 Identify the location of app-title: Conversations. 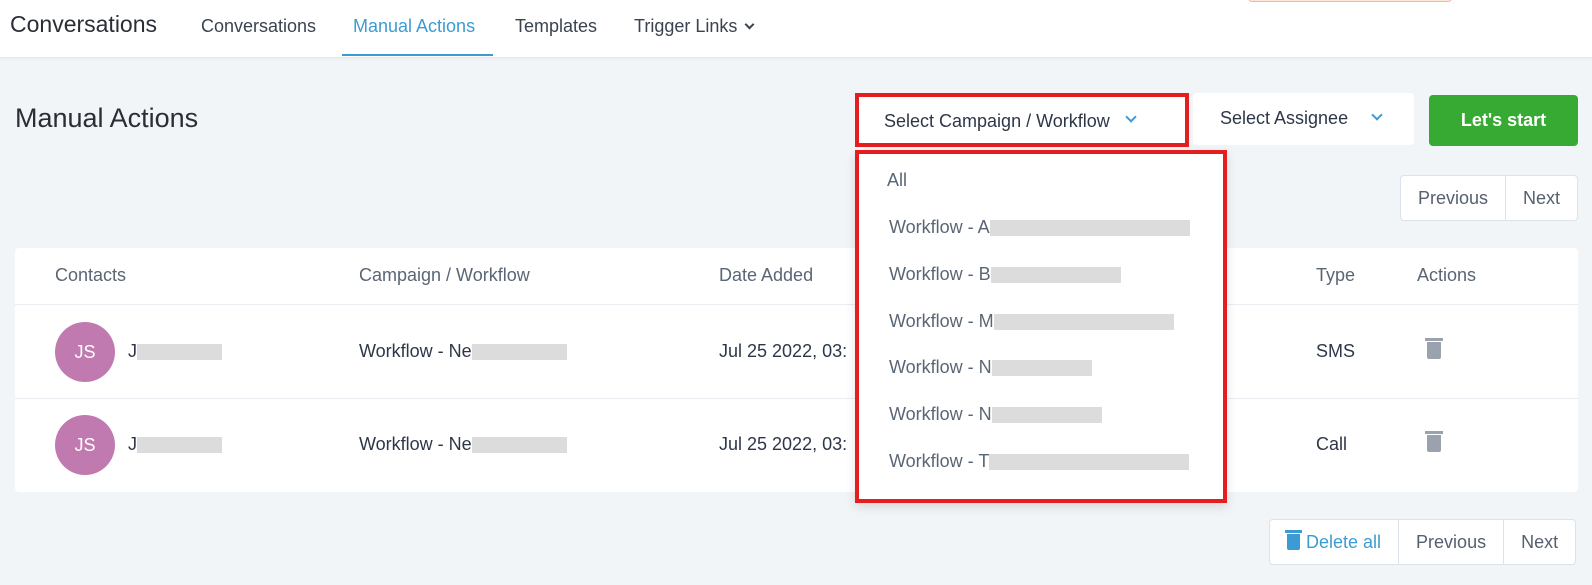
(84, 24).